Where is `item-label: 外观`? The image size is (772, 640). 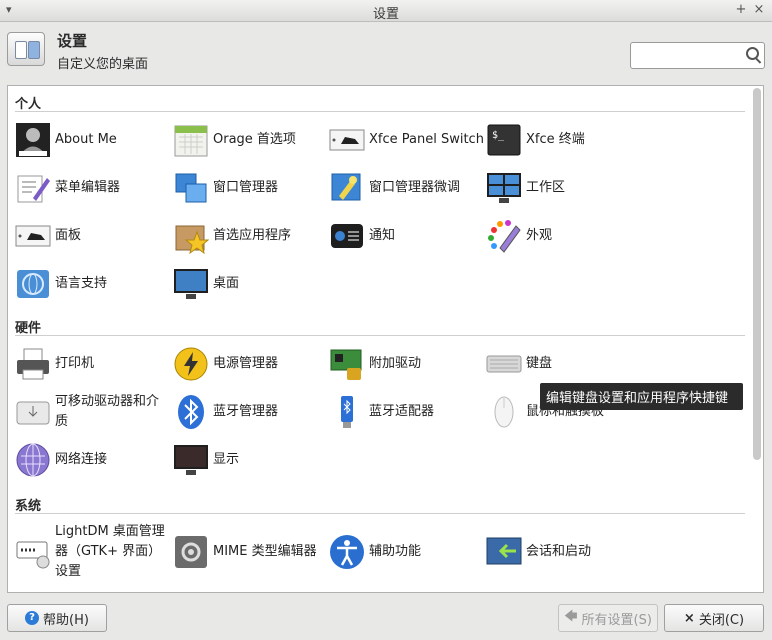 item-label: 外观 is located at coordinates (539, 235).